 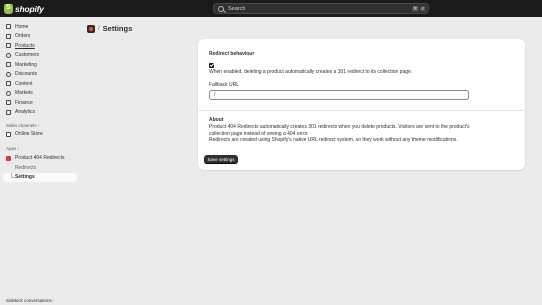 I want to click on fallback-url-field: /, so click(x=339, y=95).